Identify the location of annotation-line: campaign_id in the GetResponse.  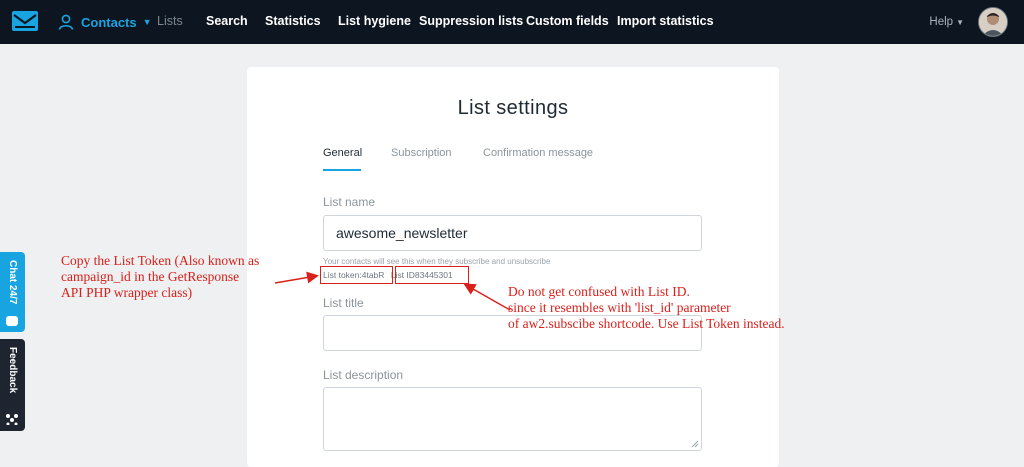
(150, 276).